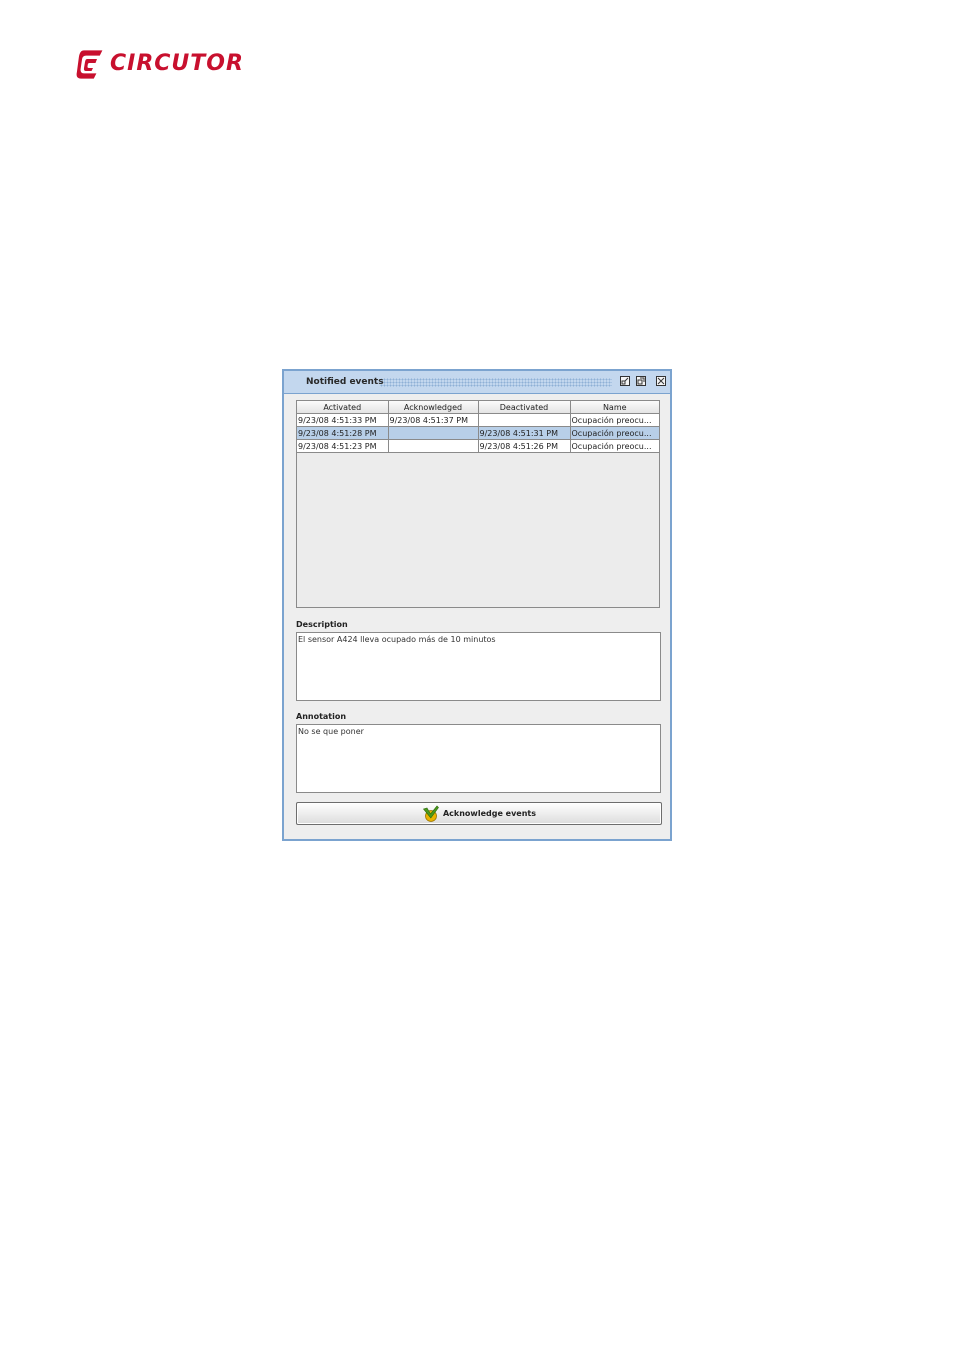 Image resolution: width=954 pixels, height=1350 pixels. I want to click on iconify-button, so click(625, 381).